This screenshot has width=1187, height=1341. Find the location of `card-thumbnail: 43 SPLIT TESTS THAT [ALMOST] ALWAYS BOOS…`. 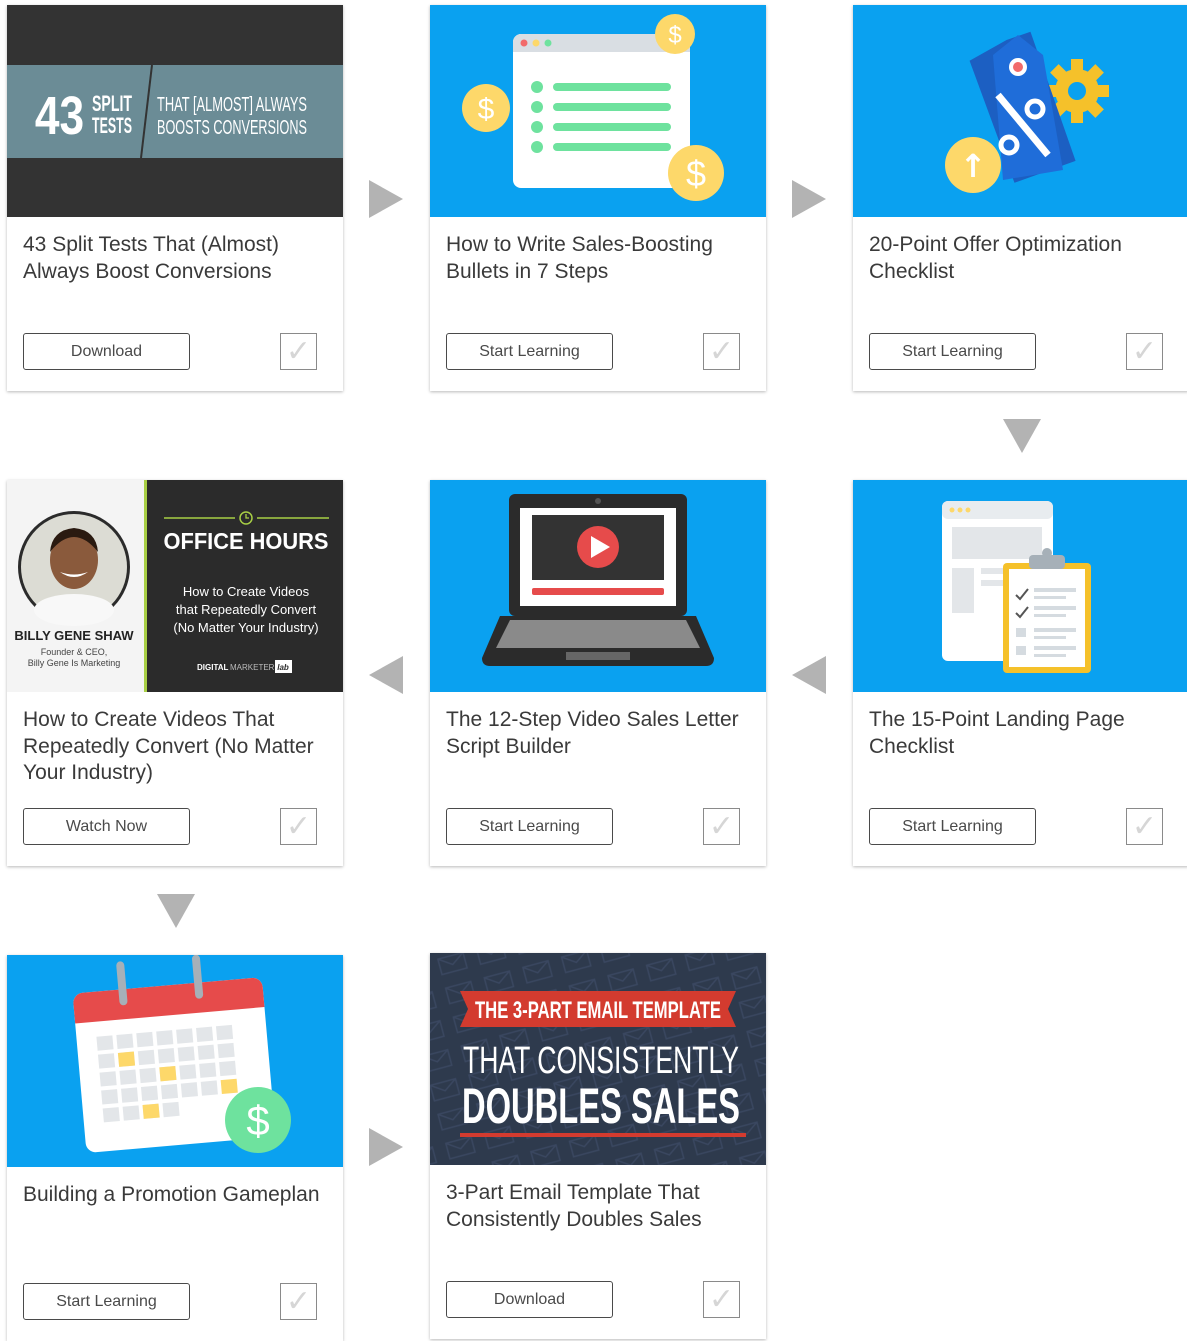

card-thumbnail: 43 SPLIT TESTS THAT [ALMOST] ALWAYS BOOS… is located at coordinates (175, 111).